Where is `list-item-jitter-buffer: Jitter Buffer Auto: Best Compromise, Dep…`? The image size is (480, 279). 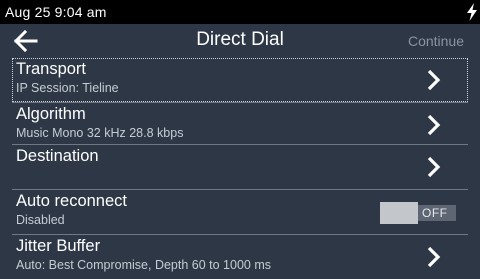
list-item-jitter-buffer: Jitter Buffer Auto: Best Compromise, Dep… is located at coordinates (240, 257).